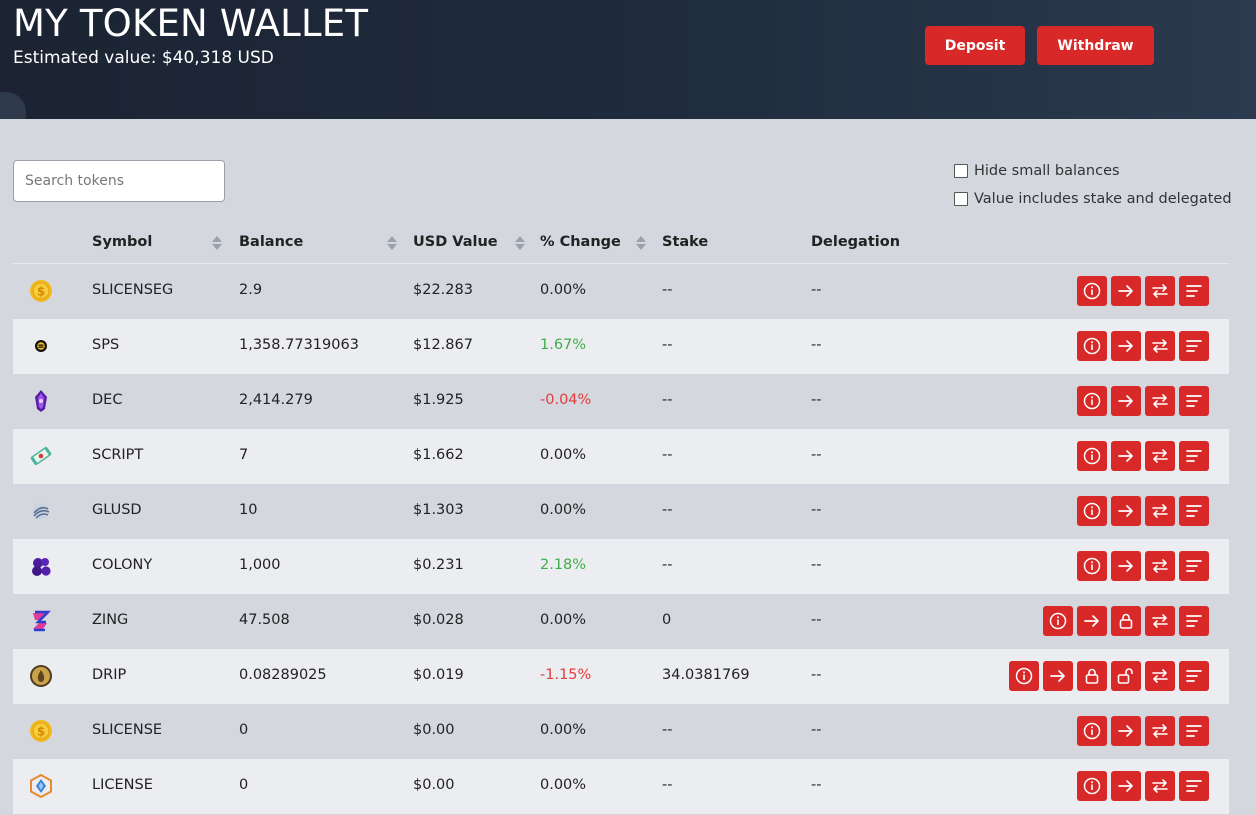  Describe the element at coordinates (621, 511) in the screenshot. I see `table-row: GLUSD 10 $1.303 0.00% -- --` at that location.